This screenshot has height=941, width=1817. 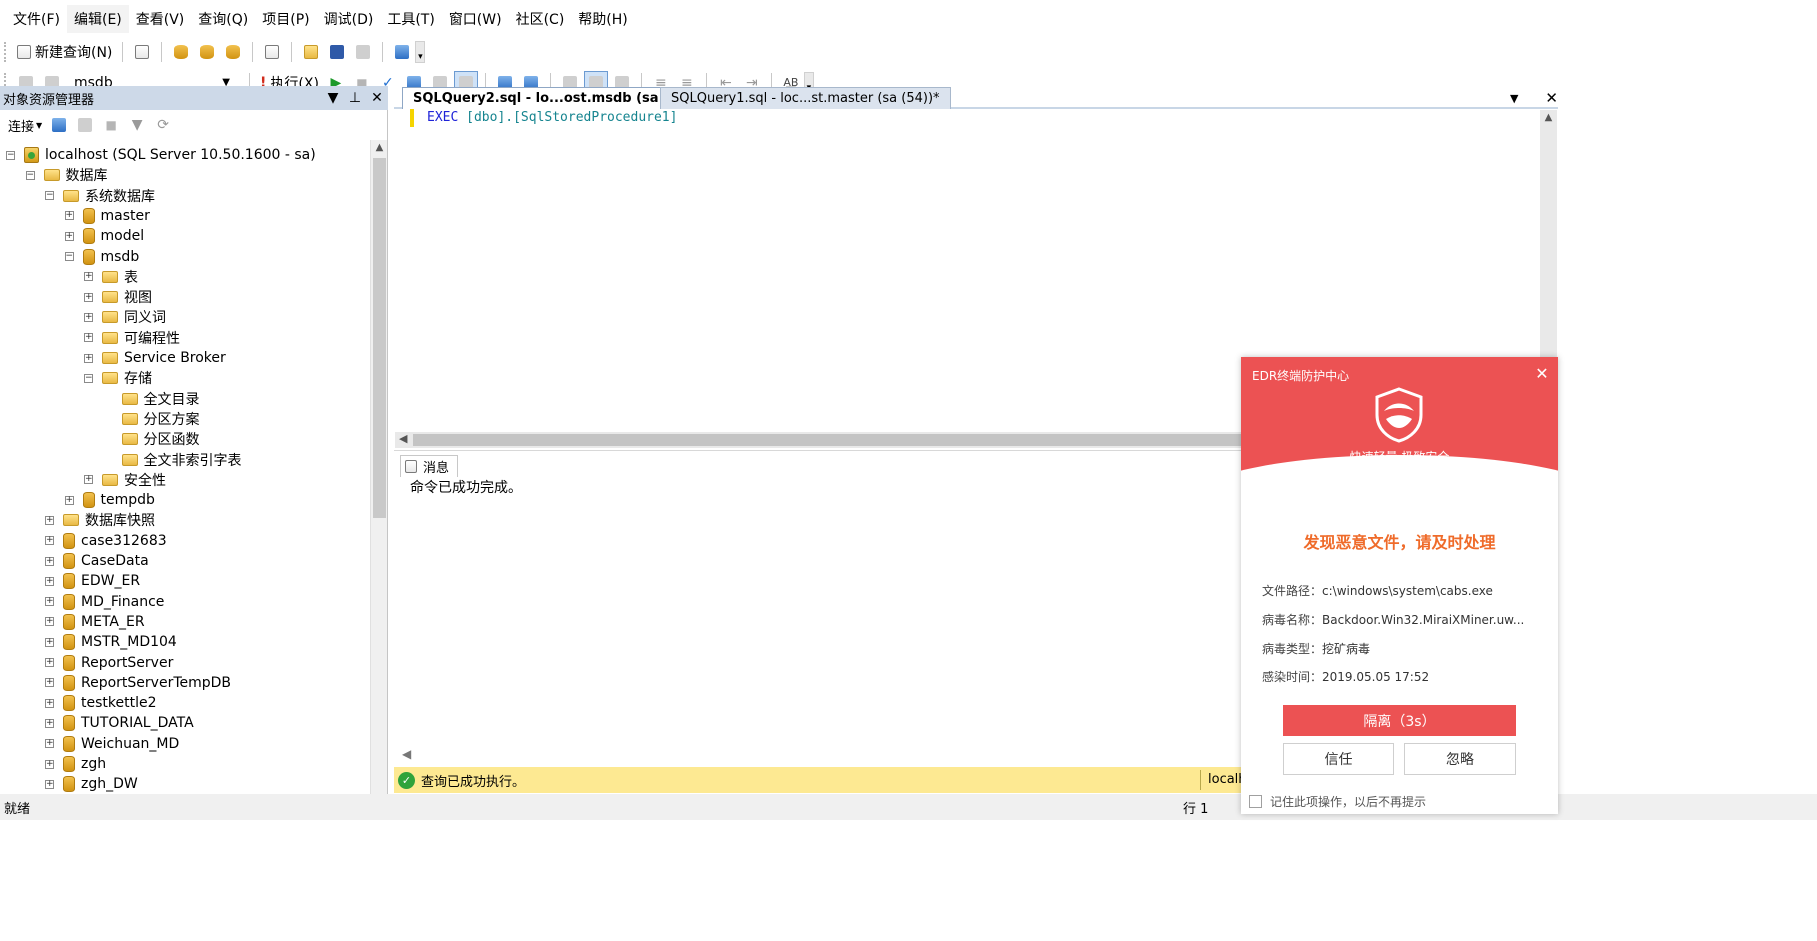 What do you see at coordinates (112, 744) in the screenshot?
I see `tree-node: + Weichuan_MD` at bounding box center [112, 744].